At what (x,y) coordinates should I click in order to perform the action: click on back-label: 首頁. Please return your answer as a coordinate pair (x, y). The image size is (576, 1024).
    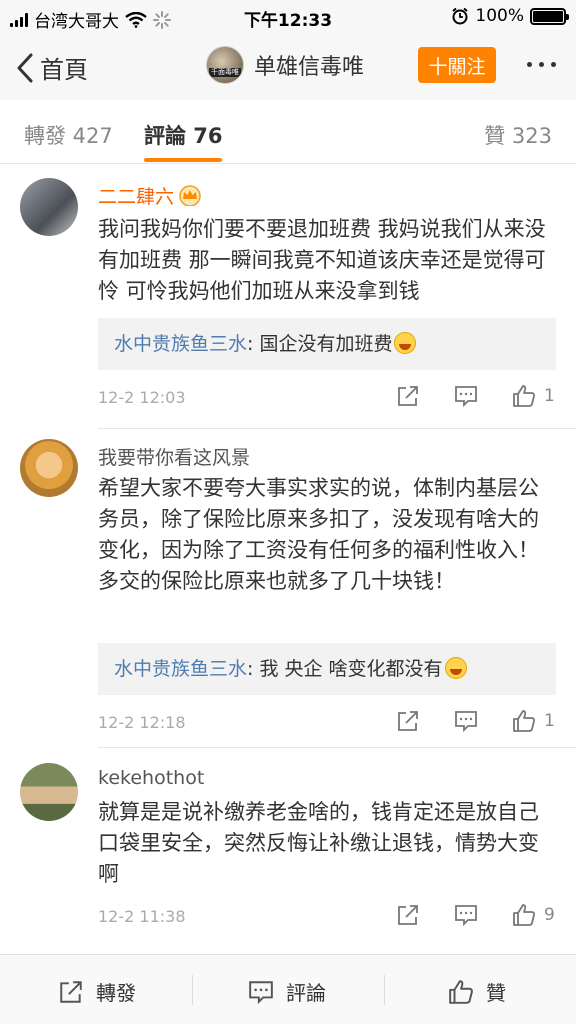
    Looking at the image, I should click on (64, 70).